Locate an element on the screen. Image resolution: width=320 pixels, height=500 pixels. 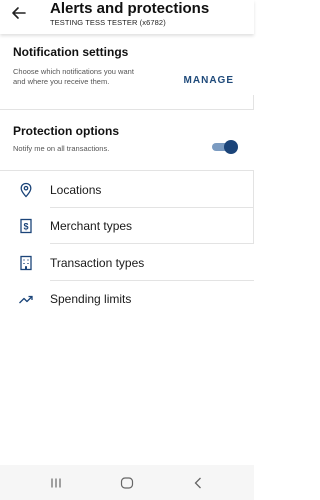
back-arrow-icon is located at coordinates (19, 13).